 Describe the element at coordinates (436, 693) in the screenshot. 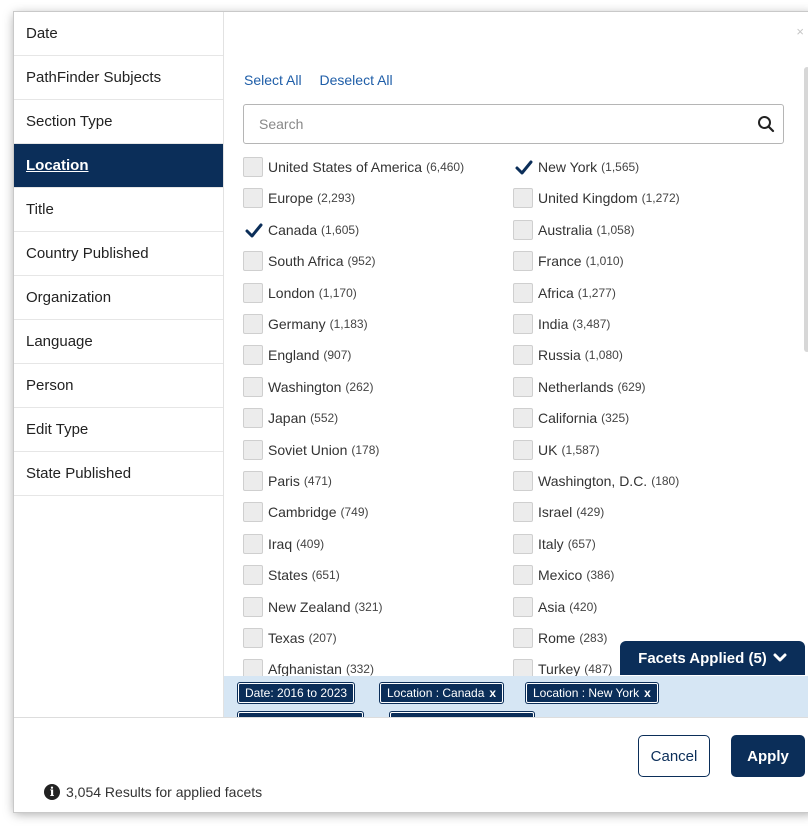

I see `facet-chip-label: Location : Canada` at that location.